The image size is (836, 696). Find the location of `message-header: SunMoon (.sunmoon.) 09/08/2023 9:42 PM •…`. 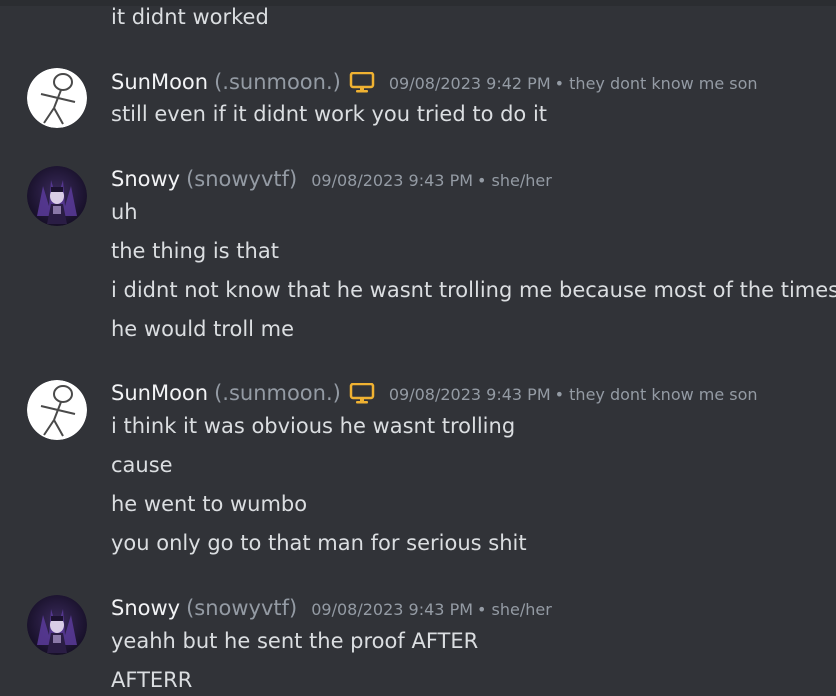

message-header: SunMoon (.sunmoon.) 09/08/2023 9:42 PM •… is located at coordinates (434, 82).